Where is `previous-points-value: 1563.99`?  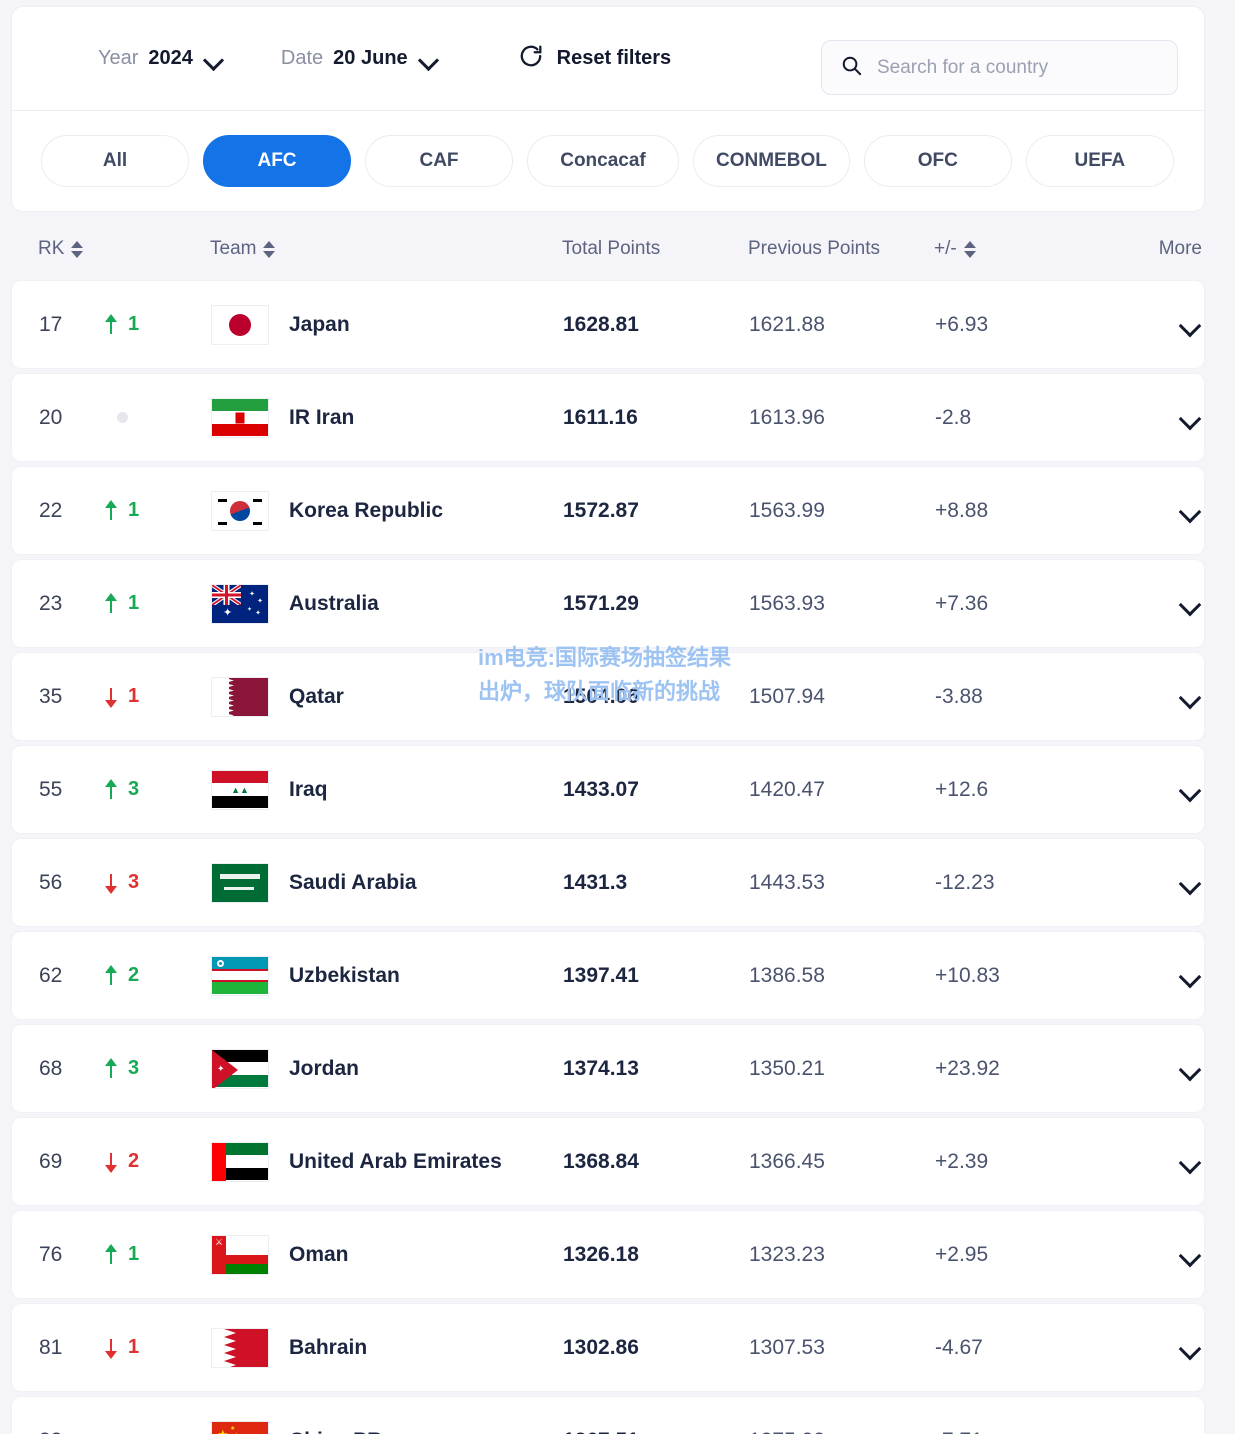
previous-points-value: 1563.99 is located at coordinates (787, 510).